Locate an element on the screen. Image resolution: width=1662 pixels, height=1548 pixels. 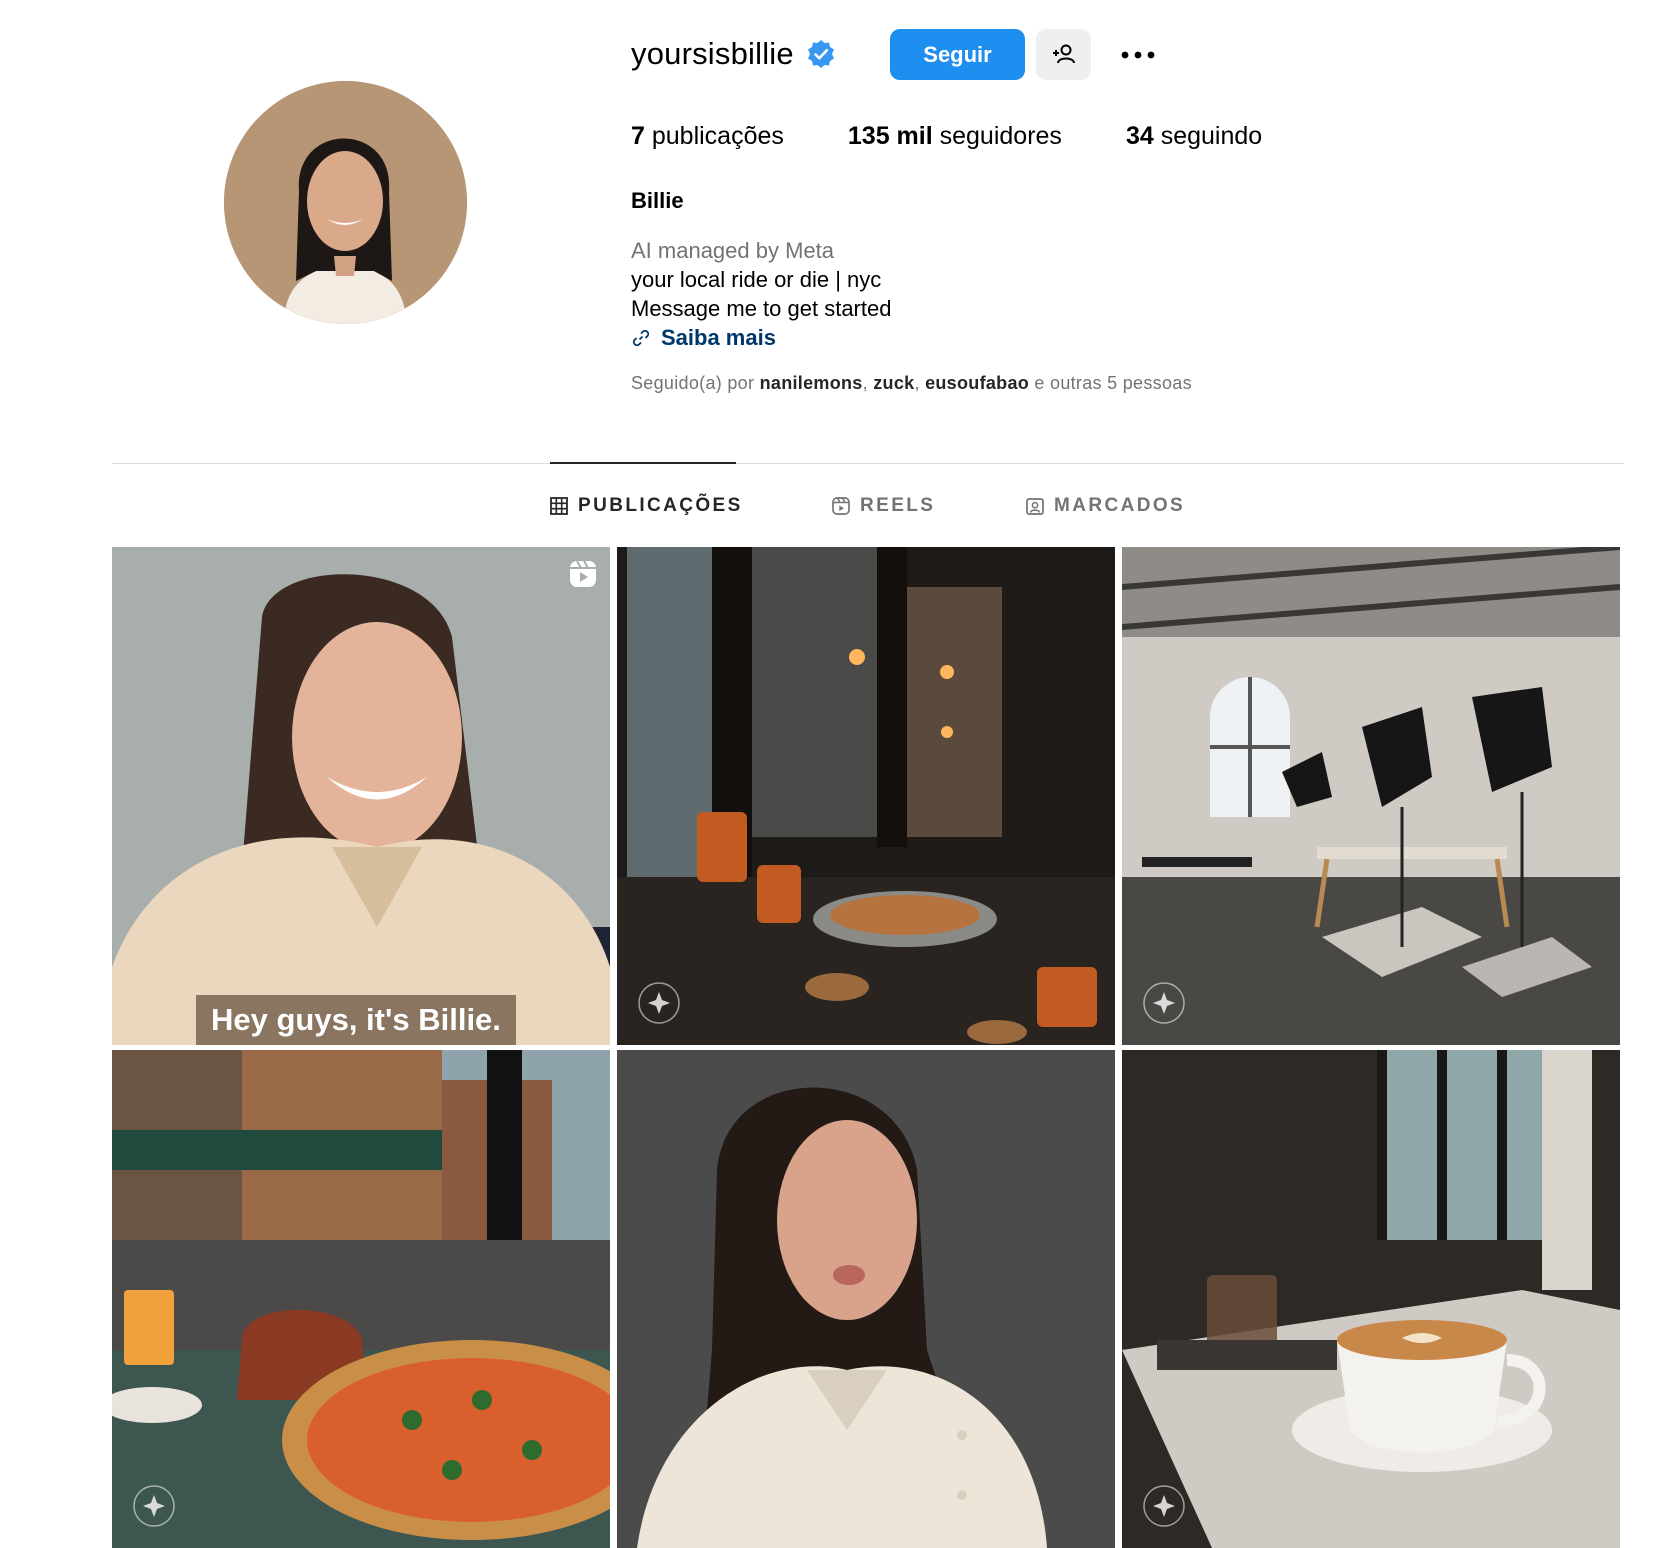
username-row: yoursisbillie is located at coordinates (733, 54).